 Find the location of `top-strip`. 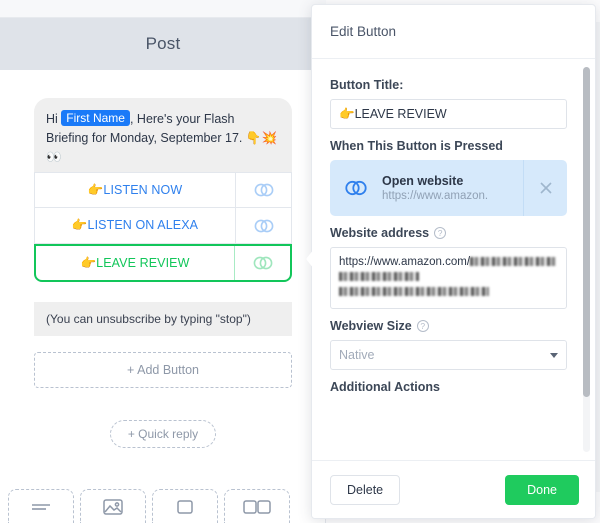

top-strip is located at coordinates (163, 9).